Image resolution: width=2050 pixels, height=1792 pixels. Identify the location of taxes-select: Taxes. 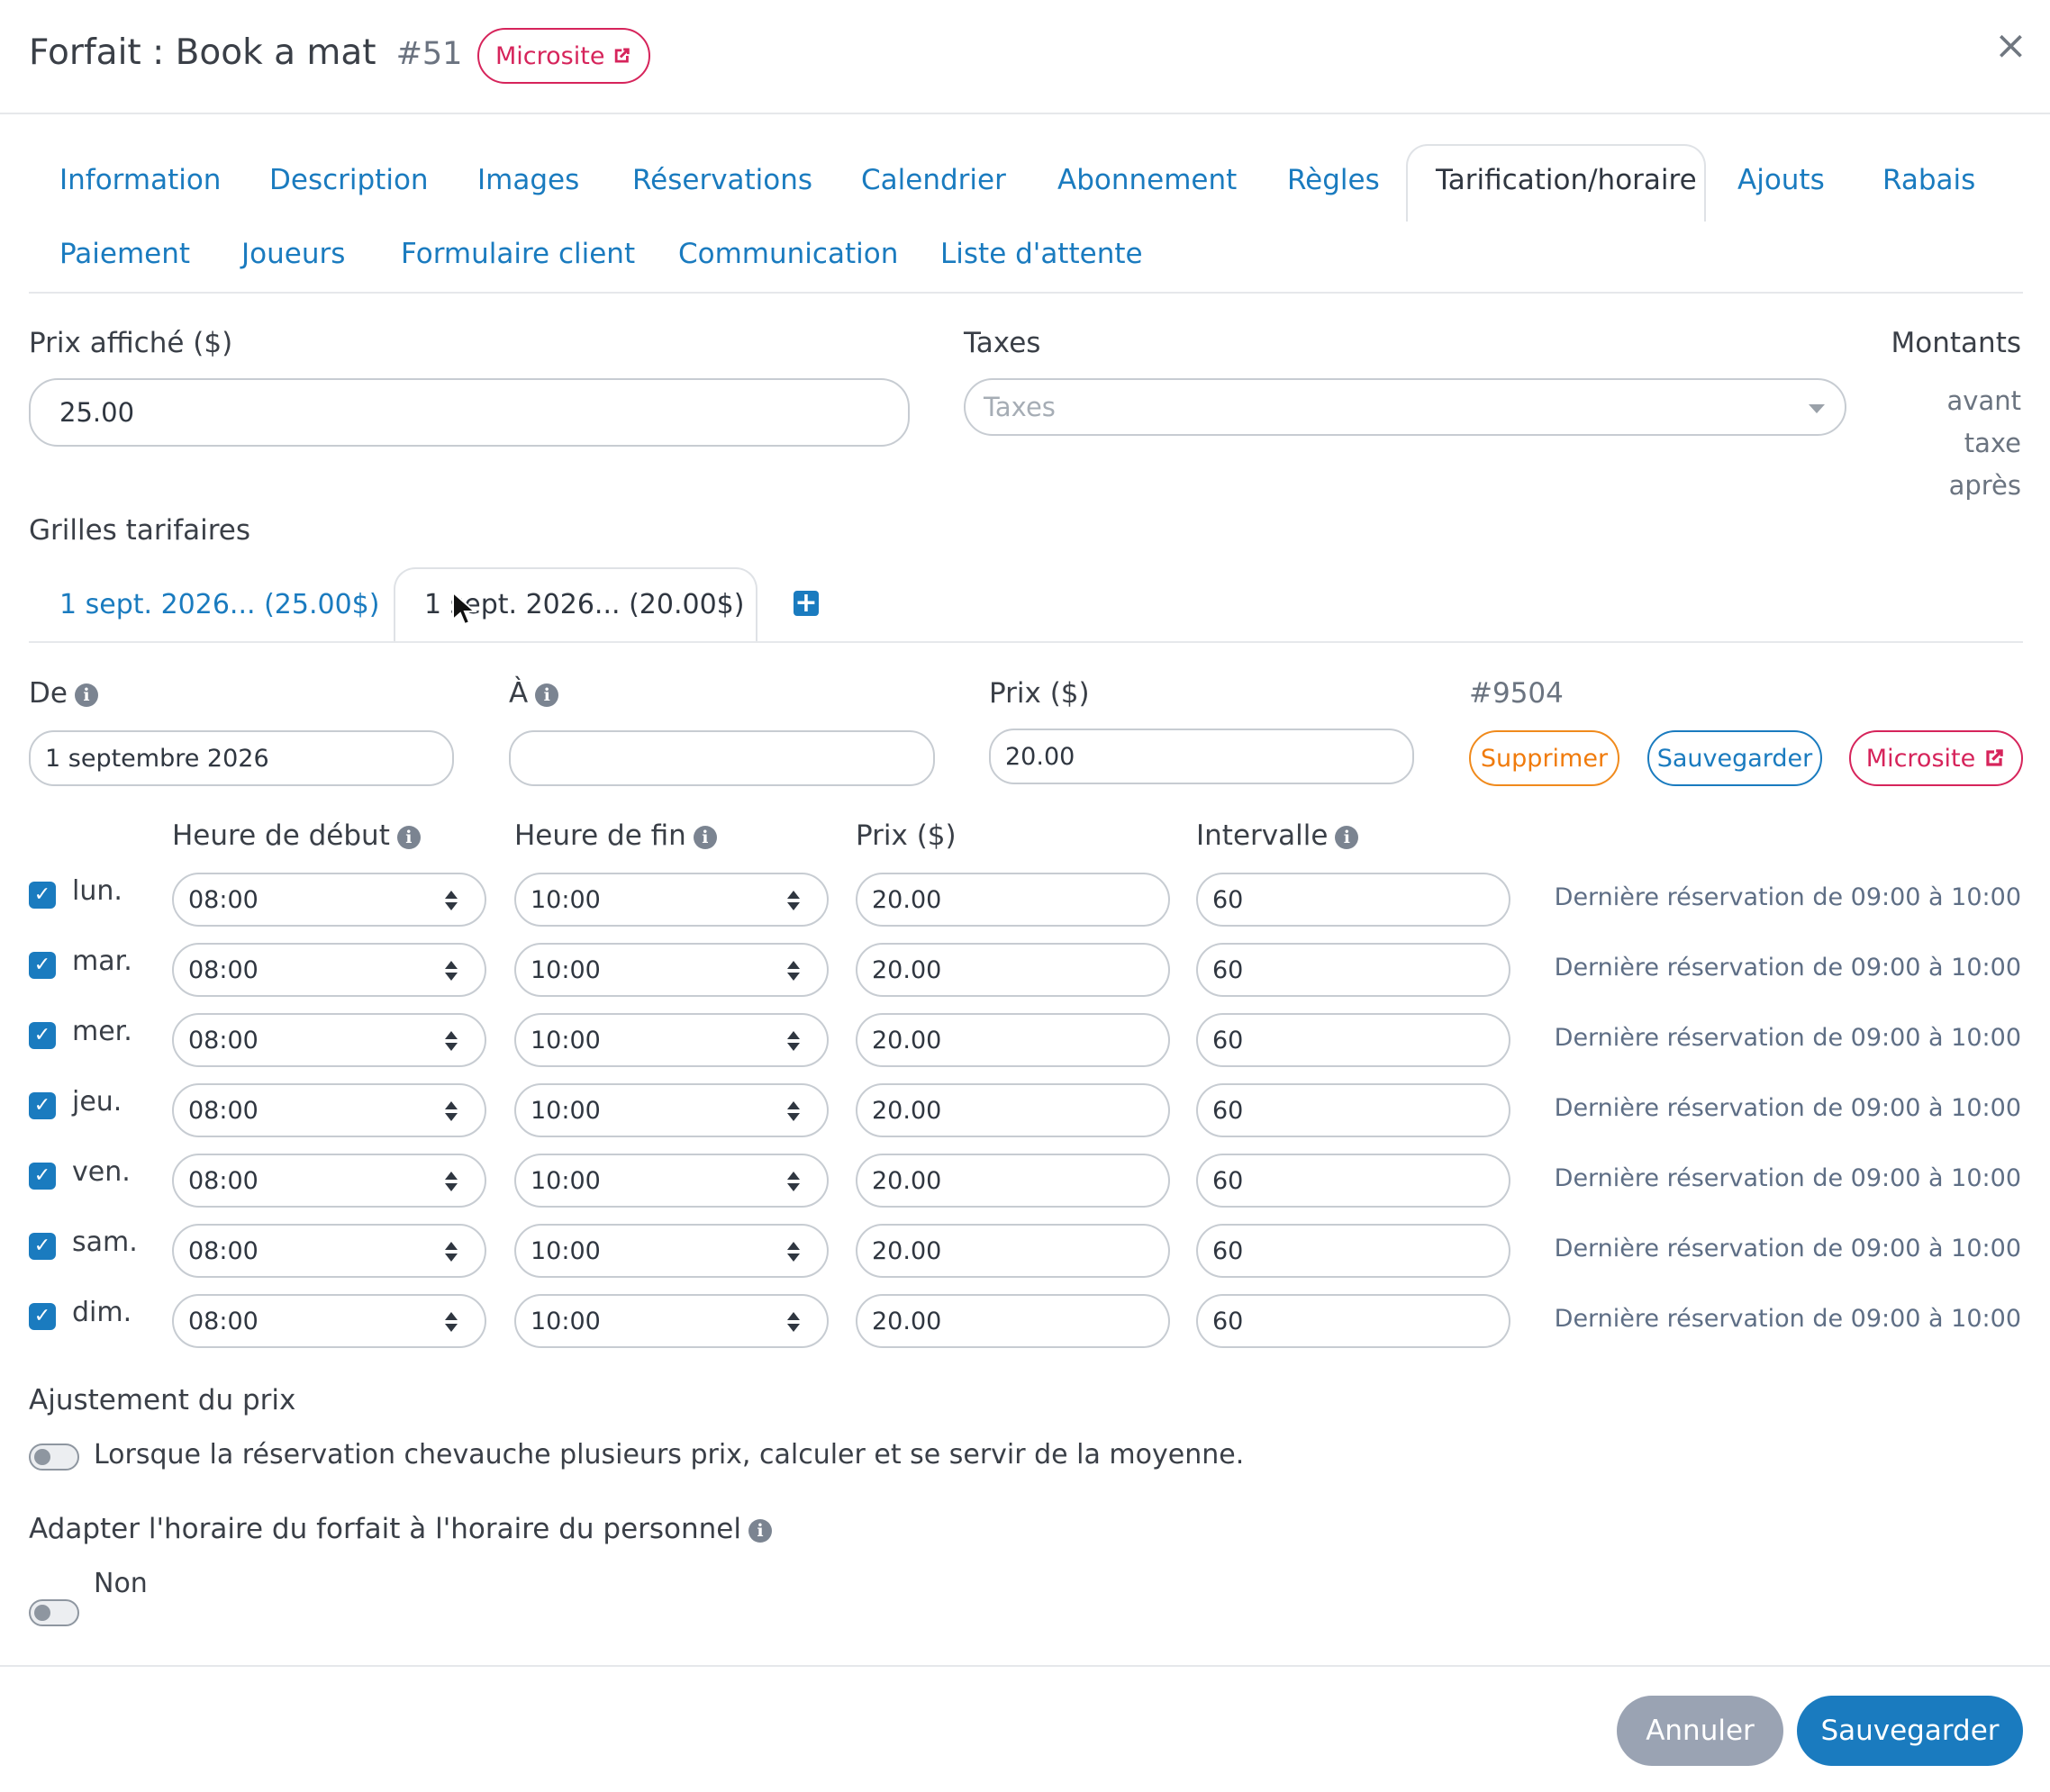
(1405, 407).